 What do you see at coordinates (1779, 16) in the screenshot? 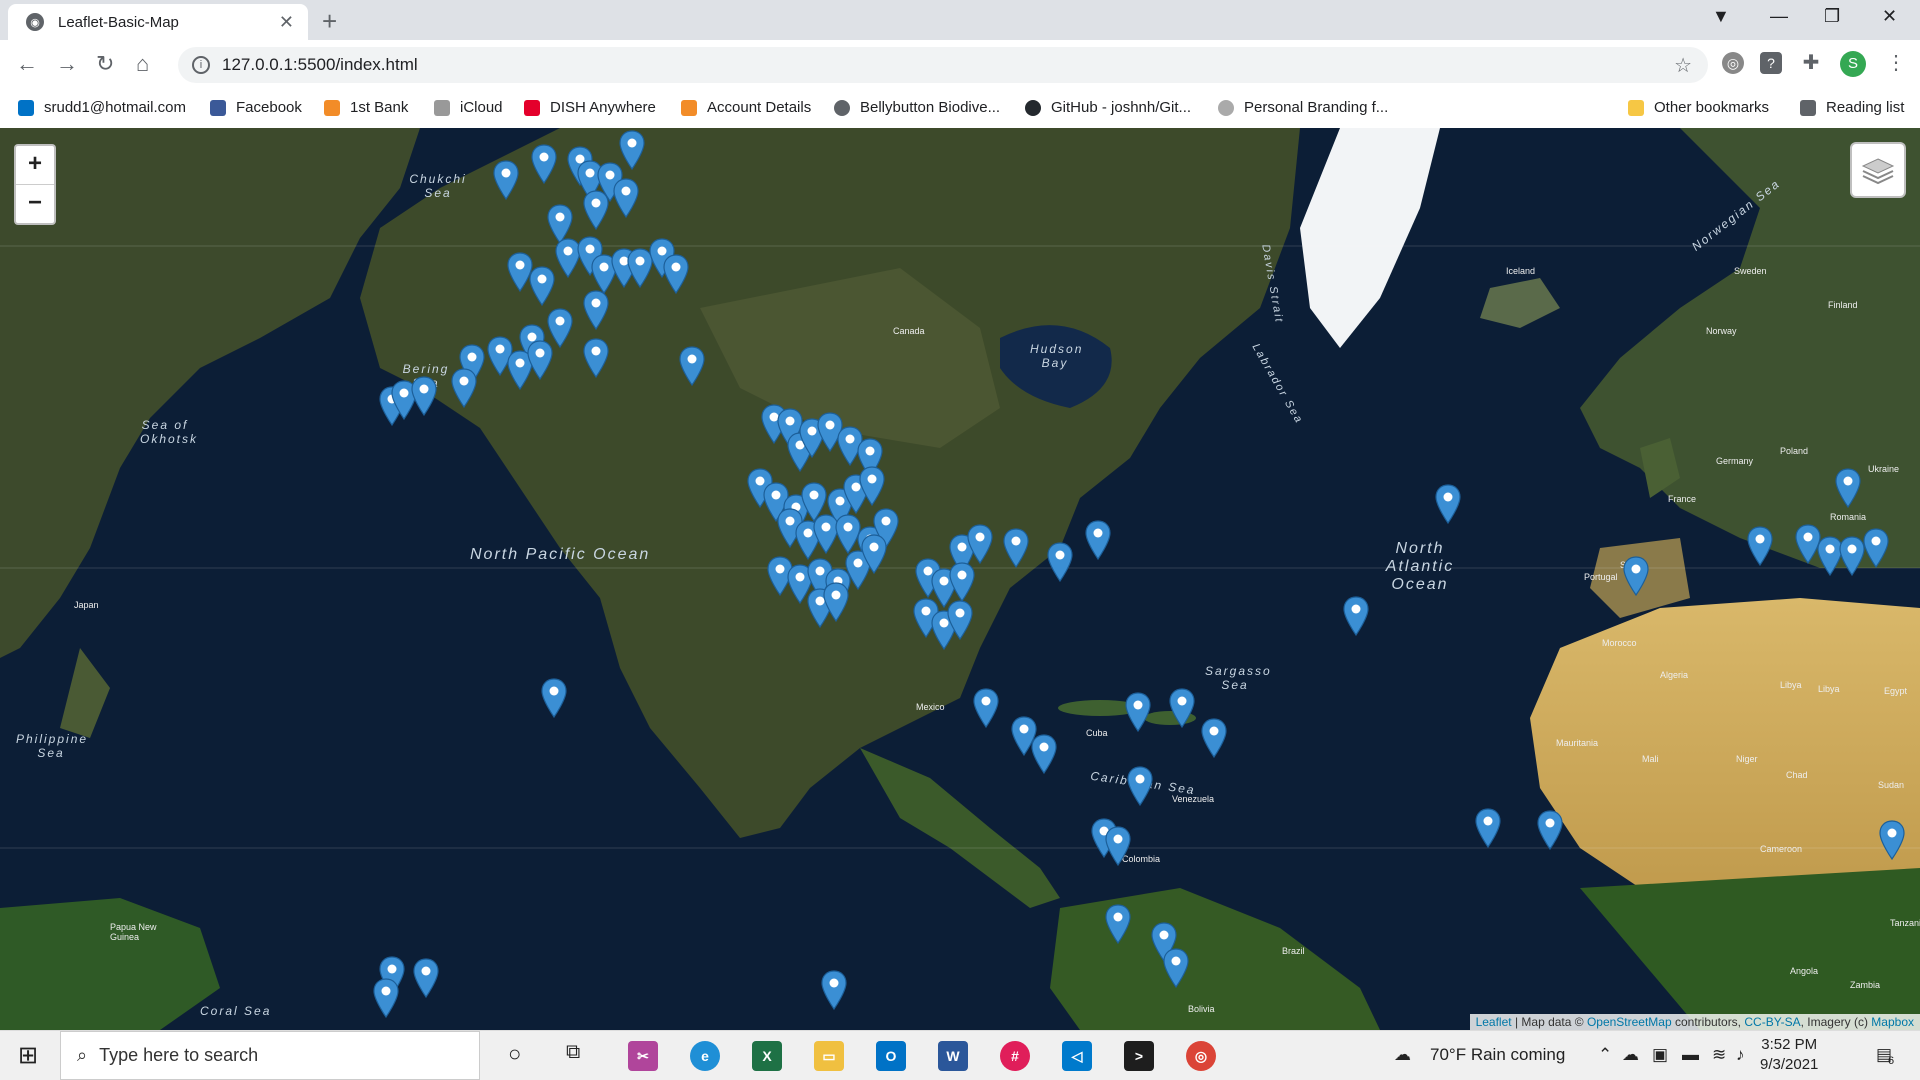
I see `minimize-button: —` at bounding box center [1779, 16].